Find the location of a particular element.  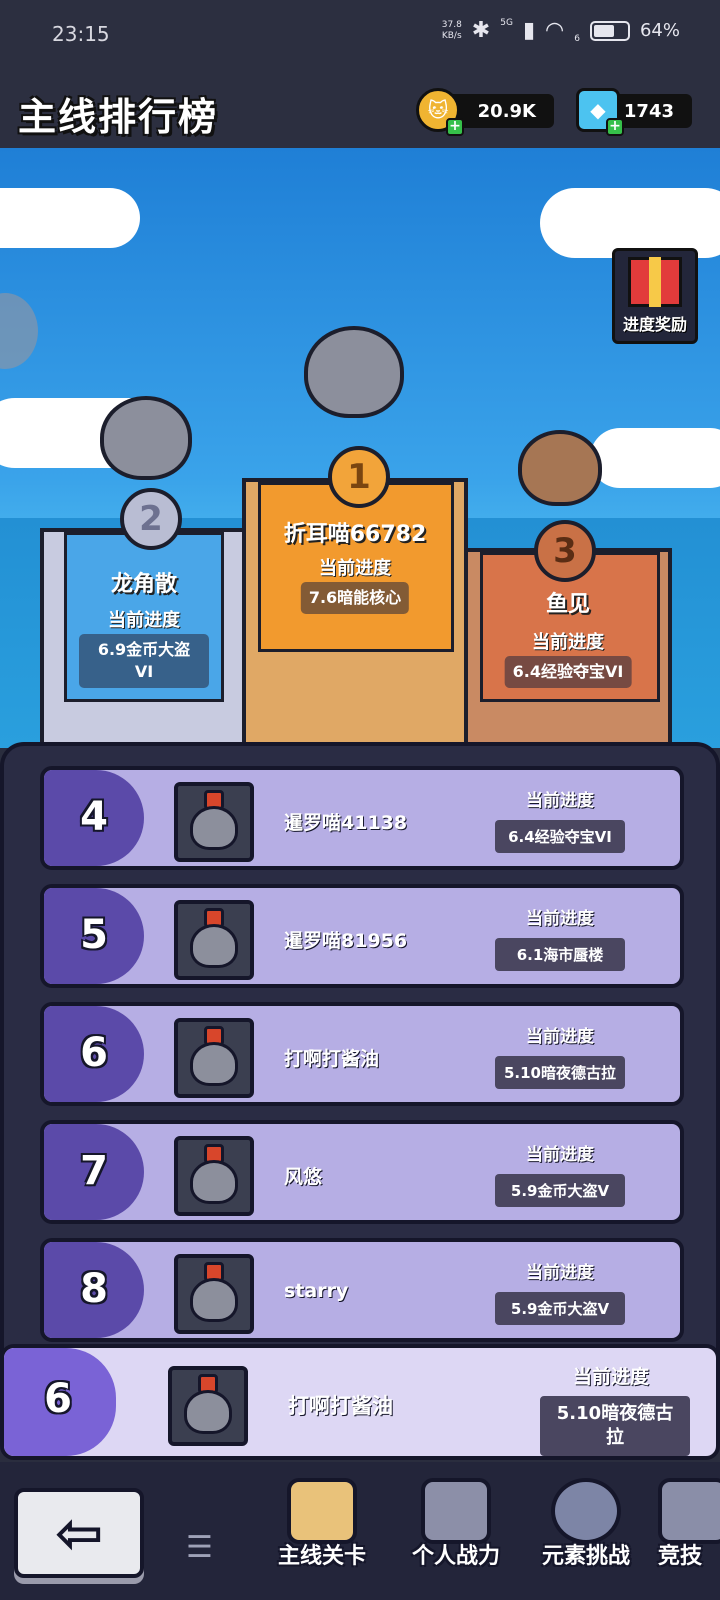

first-name: 折耳喵66782 is located at coordinates (355, 534).